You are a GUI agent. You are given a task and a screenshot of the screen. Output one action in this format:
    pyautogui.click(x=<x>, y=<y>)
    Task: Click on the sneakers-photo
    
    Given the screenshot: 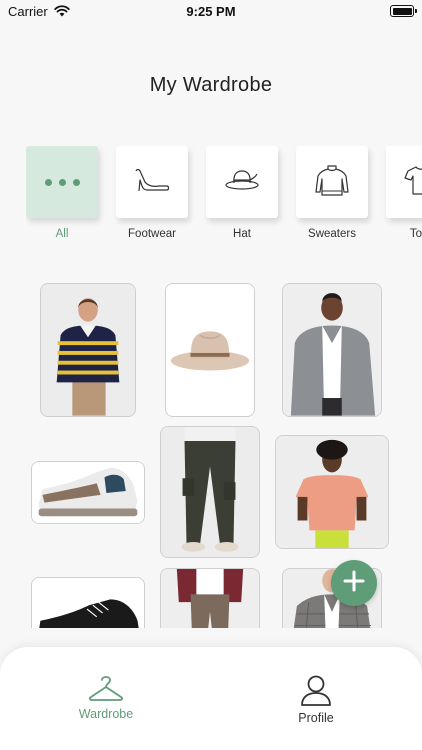 What is the action you would take?
    pyautogui.click(x=88, y=492)
    